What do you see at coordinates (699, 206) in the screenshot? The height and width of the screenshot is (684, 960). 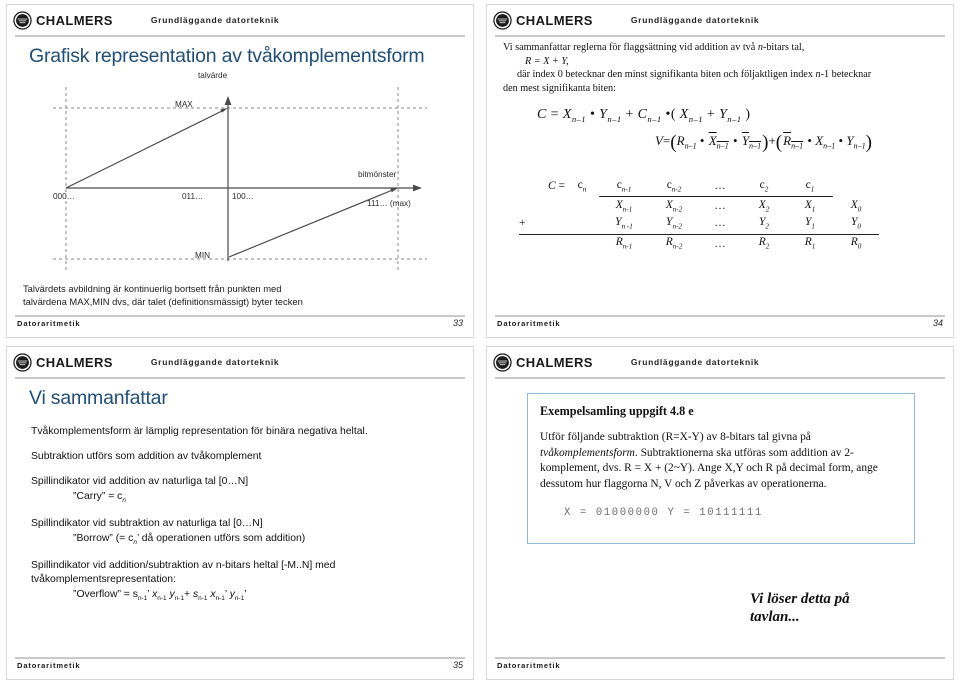 I see `table-row-x: Xn-1 Xn-2 … X2 X1 X0` at bounding box center [699, 206].